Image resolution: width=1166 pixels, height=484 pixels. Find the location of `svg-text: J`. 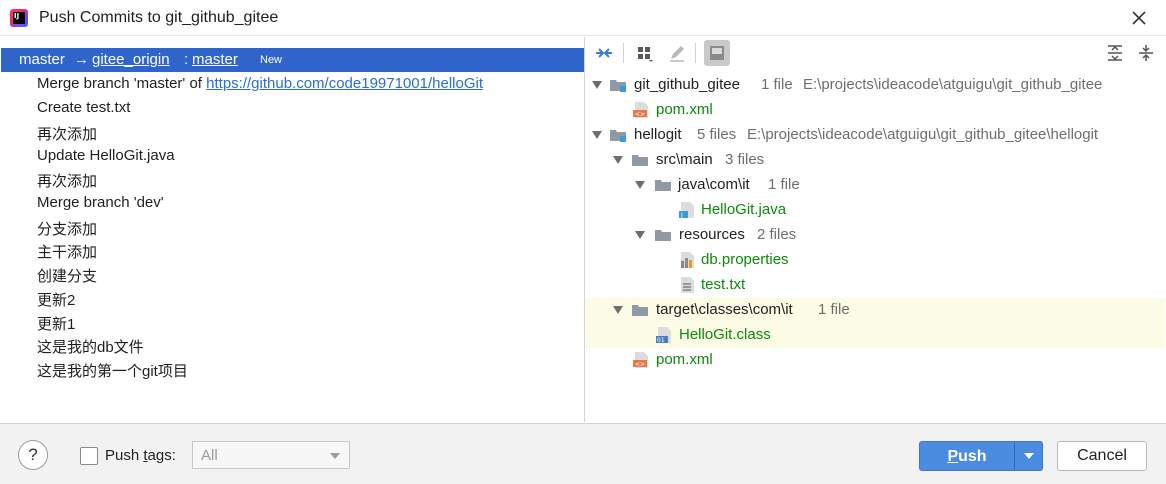

svg-text: J is located at coordinates (681, 215).